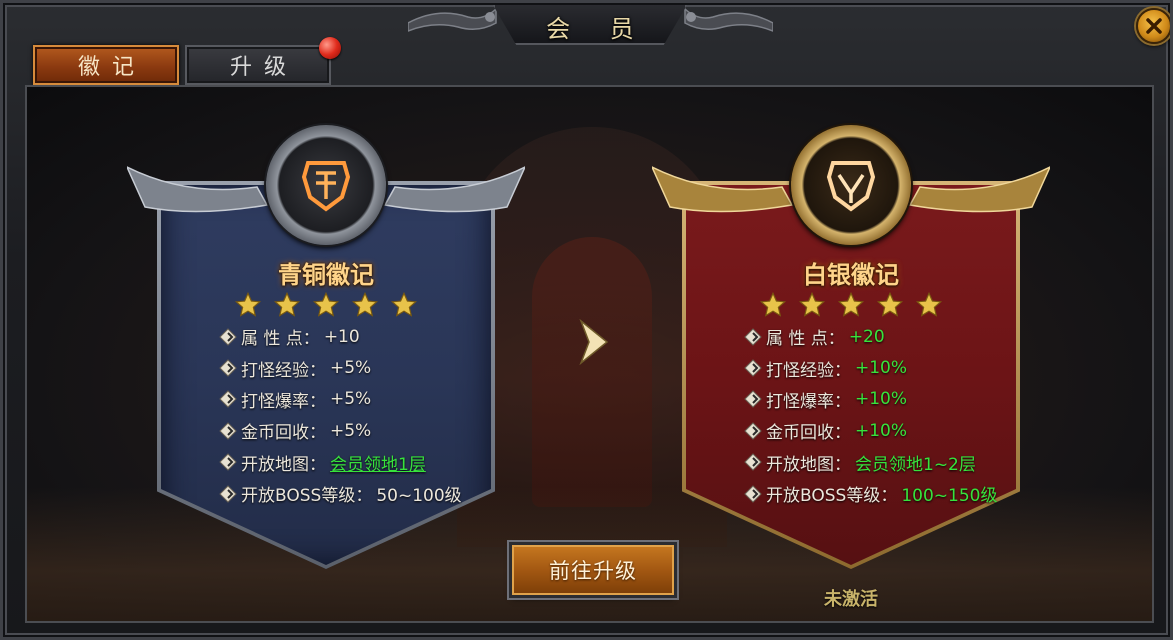 This screenshot has height=640, width=1173. I want to click on notification-dot, so click(330, 48).